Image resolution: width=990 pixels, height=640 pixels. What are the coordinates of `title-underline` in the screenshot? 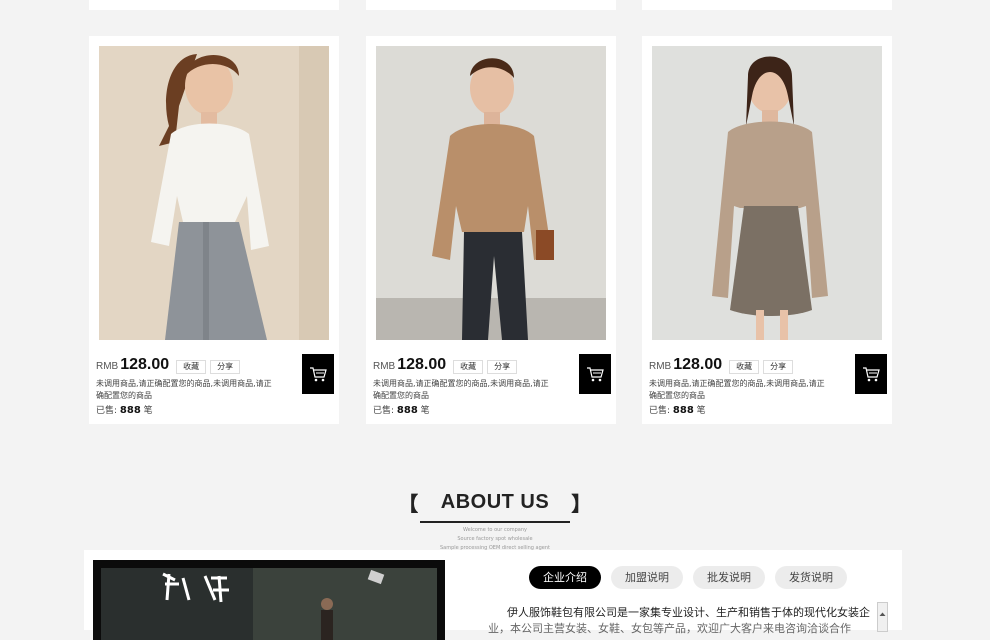 It's located at (495, 522).